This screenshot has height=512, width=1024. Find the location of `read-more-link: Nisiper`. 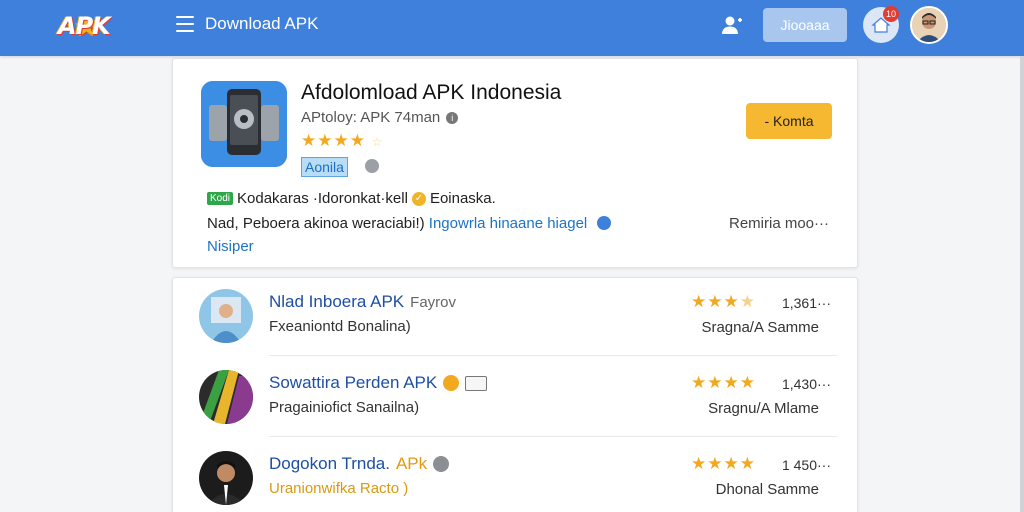

read-more-link: Nisiper is located at coordinates (230, 246).